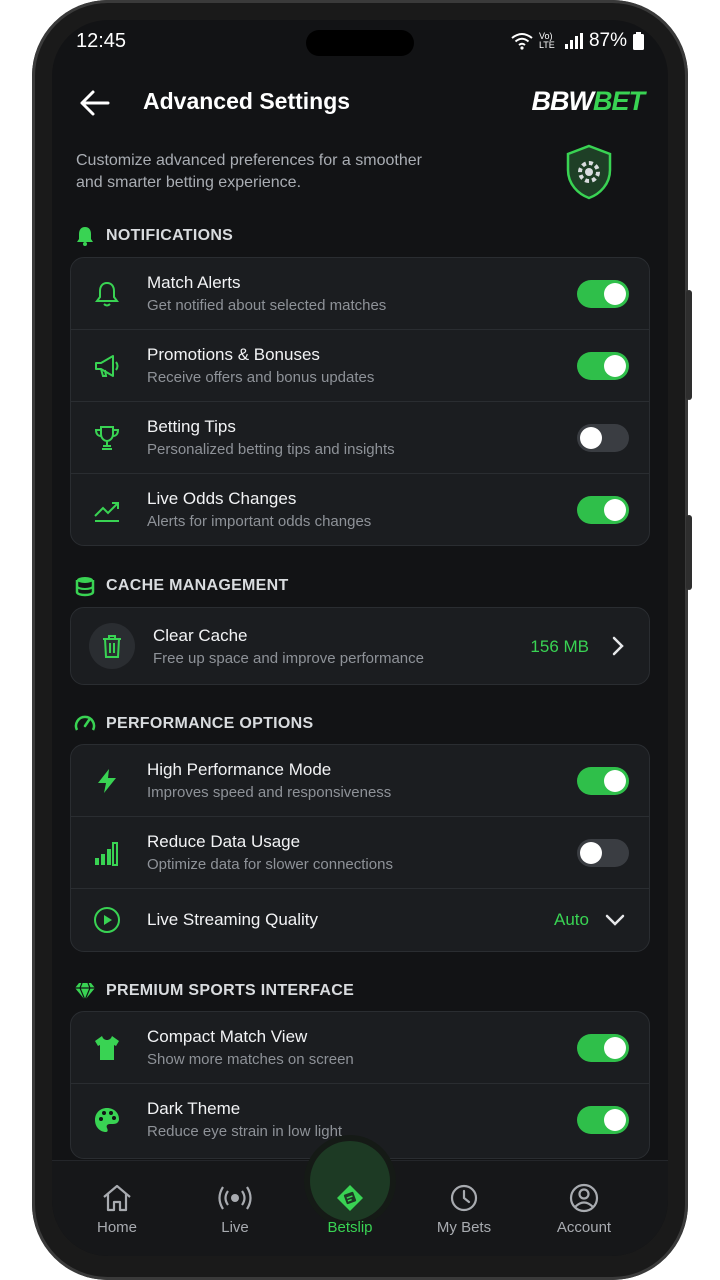 The height and width of the screenshot is (1280, 720). What do you see at coordinates (107, 781) in the screenshot?
I see `lightning-icon` at bounding box center [107, 781].